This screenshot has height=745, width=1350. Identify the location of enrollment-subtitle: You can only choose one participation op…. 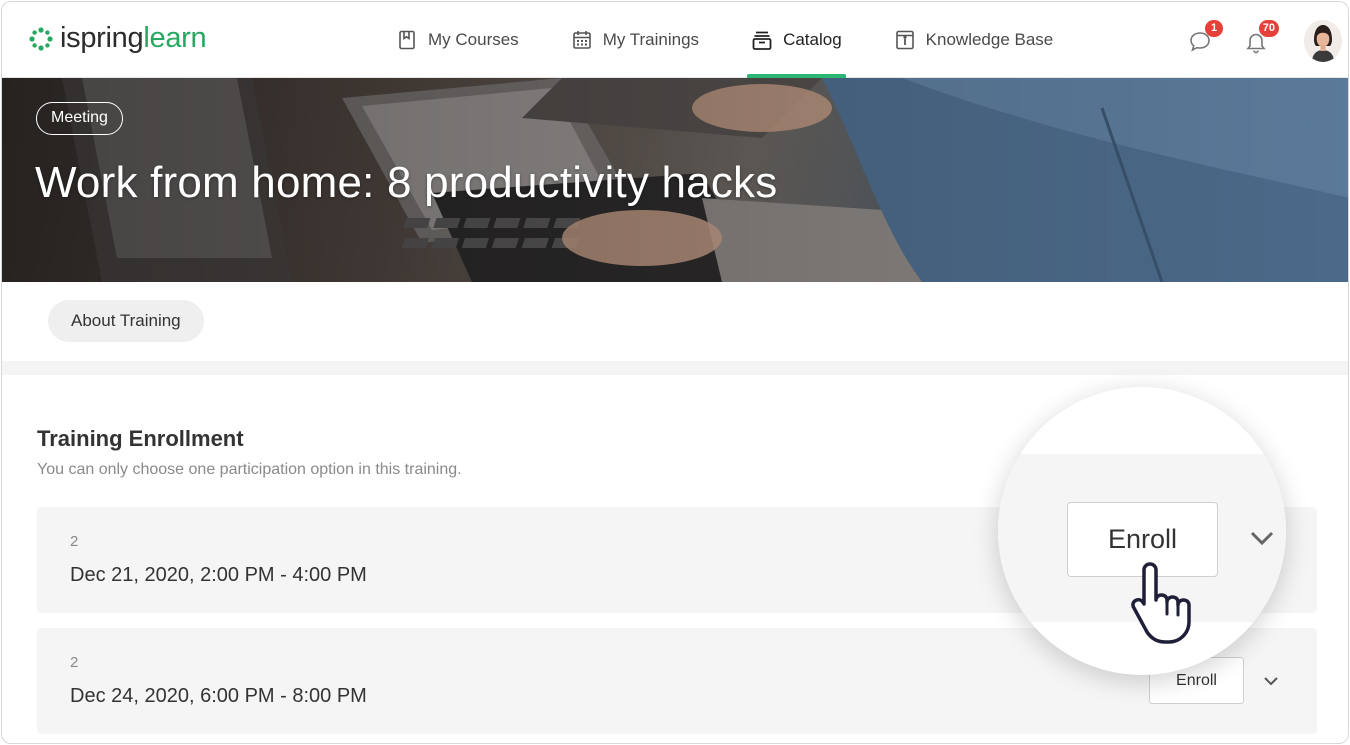
(249, 469).